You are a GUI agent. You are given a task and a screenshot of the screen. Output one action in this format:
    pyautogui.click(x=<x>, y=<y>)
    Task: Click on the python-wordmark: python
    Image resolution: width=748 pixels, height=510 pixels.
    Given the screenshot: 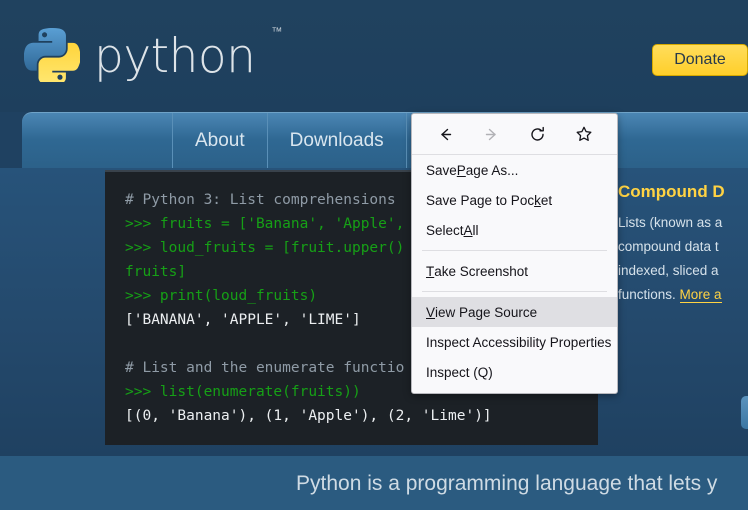 What is the action you would take?
    pyautogui.click(x=175, y=56)
    